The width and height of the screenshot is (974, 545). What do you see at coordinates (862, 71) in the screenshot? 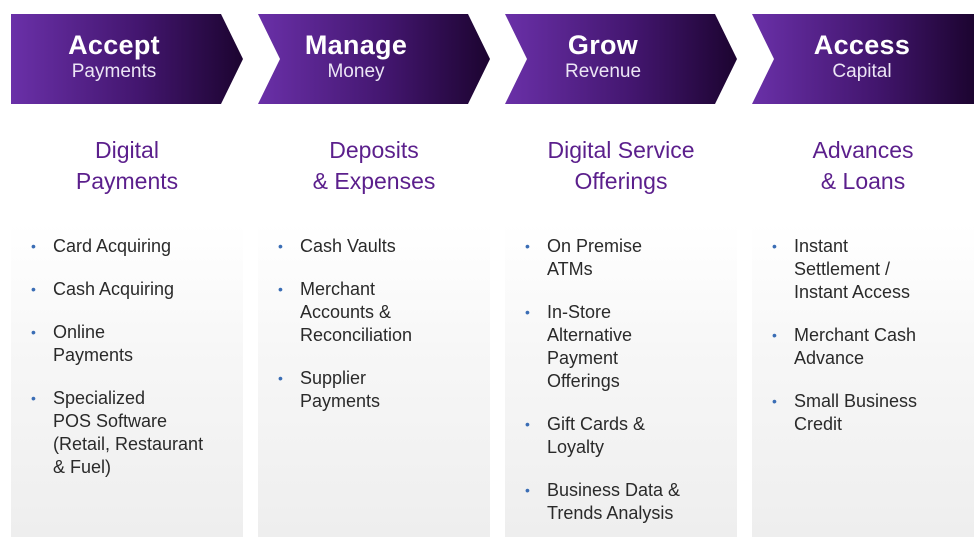
I see `chevron-subtitle: Capital` at bounding box center [862, 71].